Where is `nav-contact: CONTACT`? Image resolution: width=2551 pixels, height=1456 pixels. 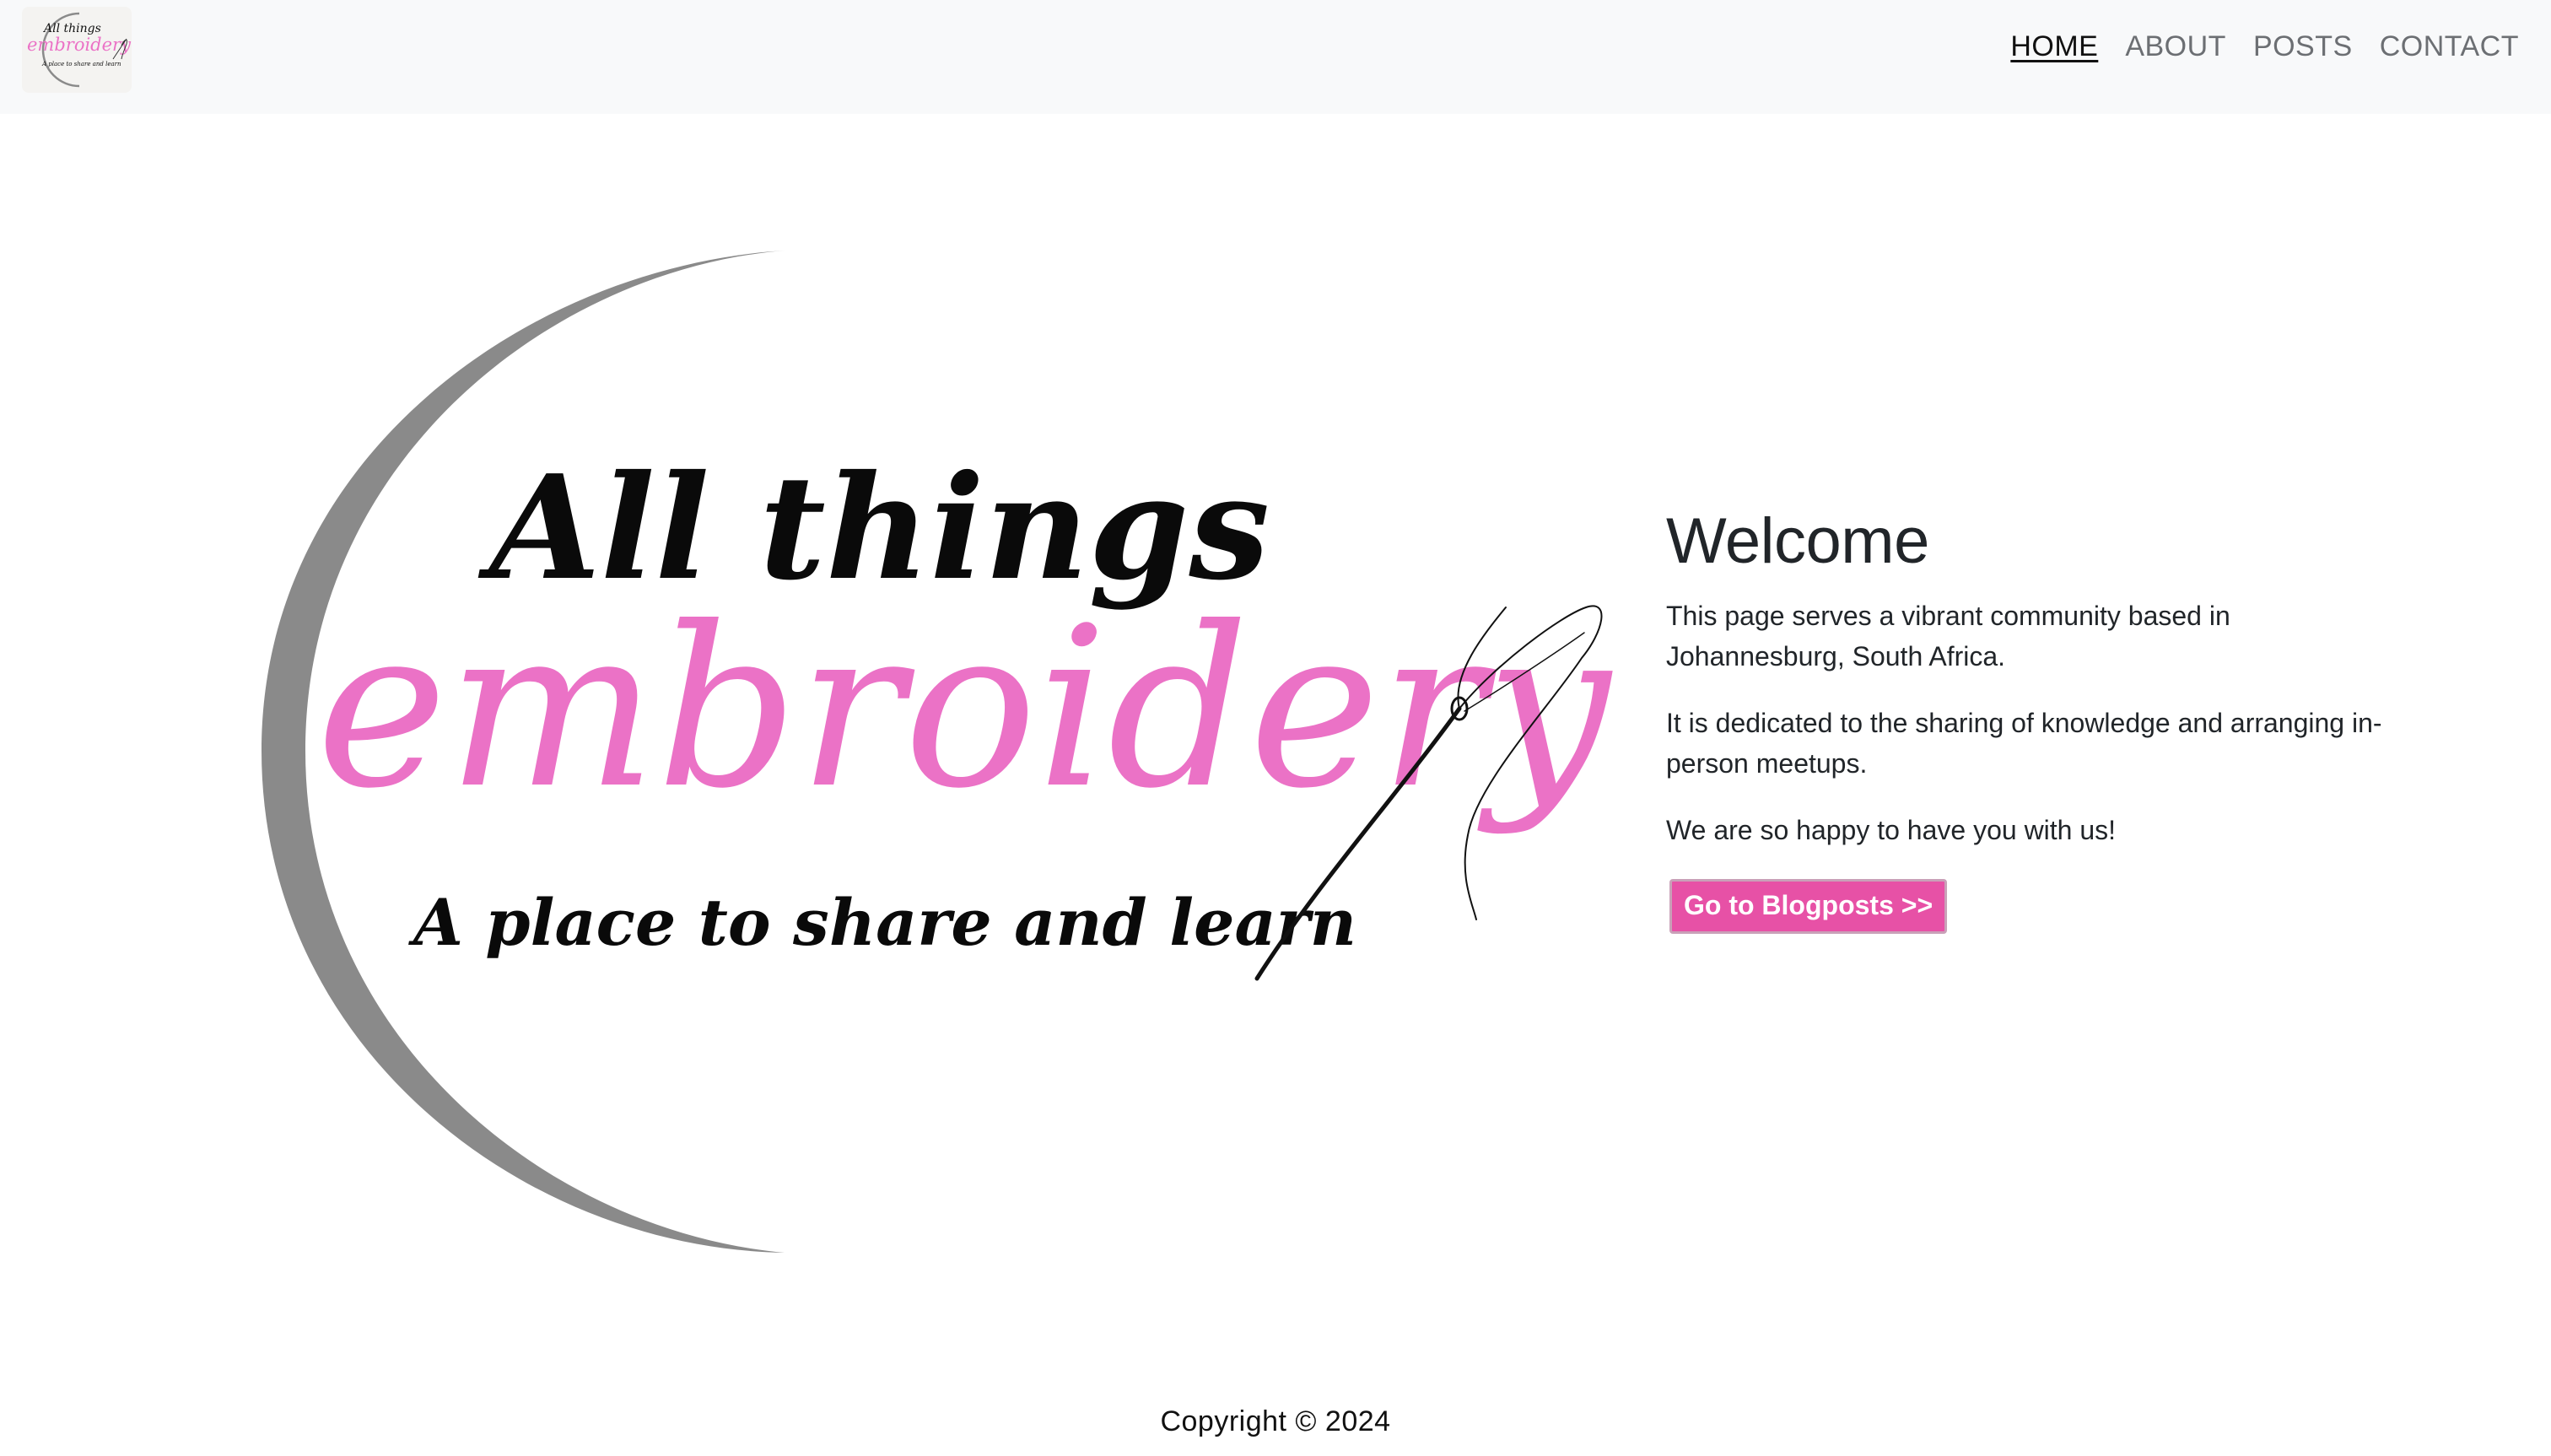
nav-contact: CONTACT is located at coordinates (2449, 46).